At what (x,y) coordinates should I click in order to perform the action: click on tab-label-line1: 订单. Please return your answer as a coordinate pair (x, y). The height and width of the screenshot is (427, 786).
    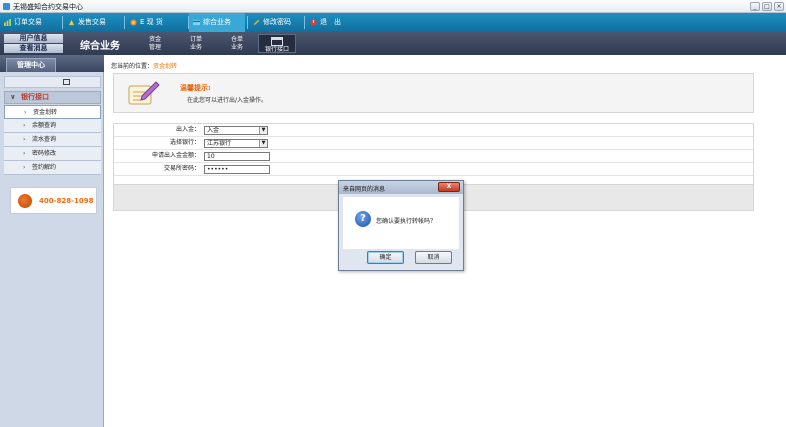
    Looking at the image, I should click on (195, 39).